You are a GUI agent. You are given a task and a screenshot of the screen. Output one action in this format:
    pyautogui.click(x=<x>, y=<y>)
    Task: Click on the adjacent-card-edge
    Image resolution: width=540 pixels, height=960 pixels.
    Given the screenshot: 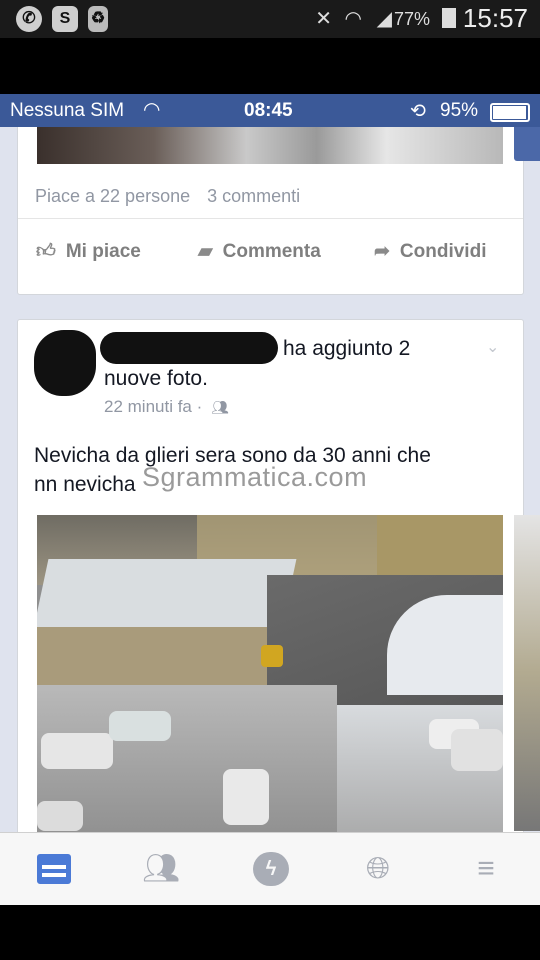 What is the action you would take?
    pyautogui.click(x=527, y=144)
    